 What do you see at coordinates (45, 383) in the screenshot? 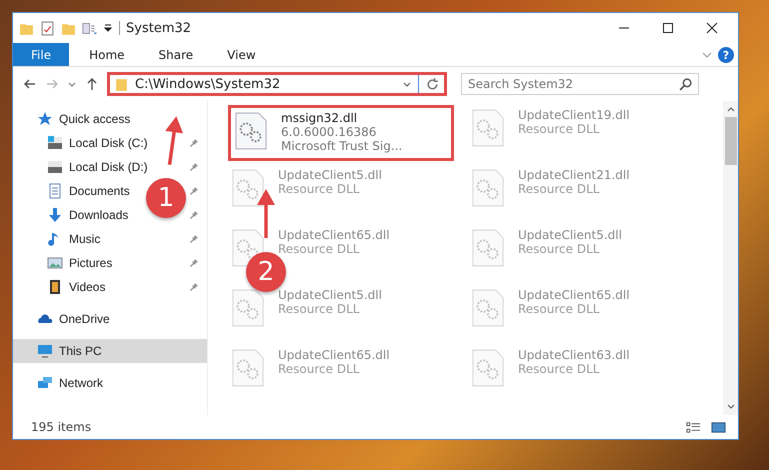
I see `network-icon` at bounding box center [45, 383].